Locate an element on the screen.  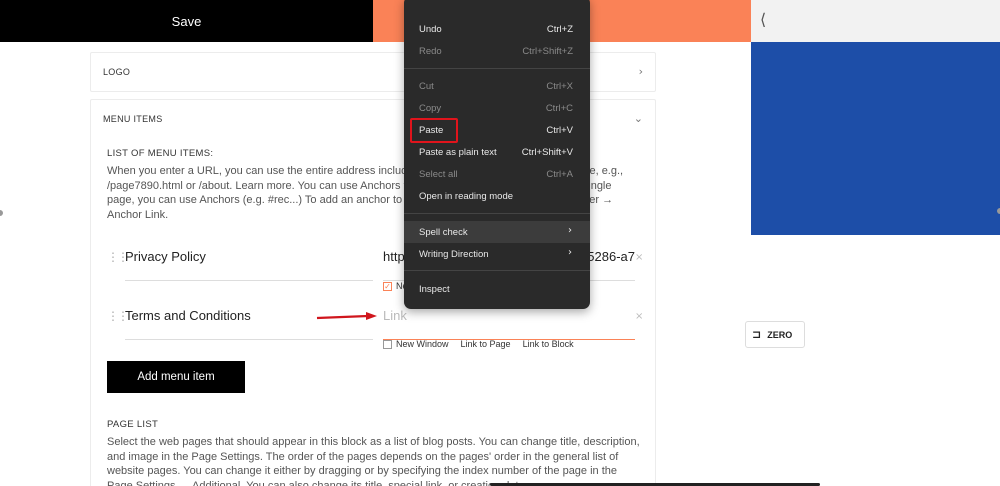
context-menu-select-all: Select all Ctrl+A is located at coordinates (497, 174).